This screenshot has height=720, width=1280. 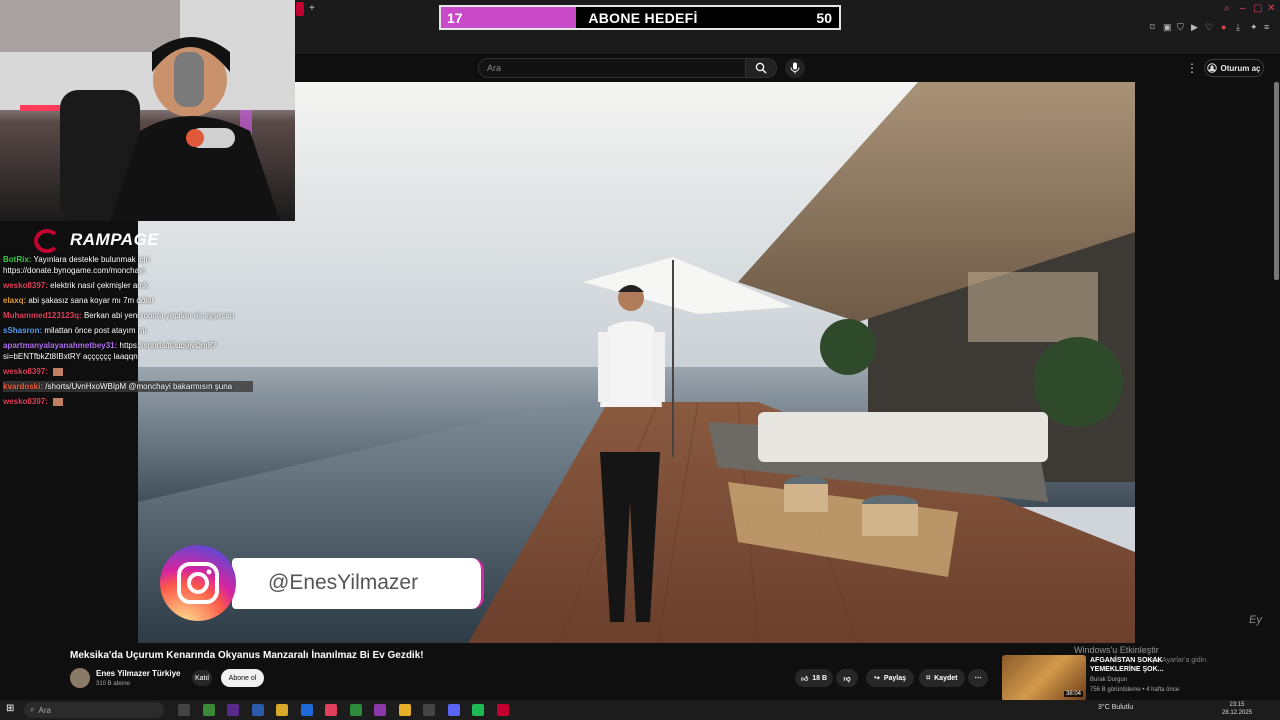 What do you see at coordinates (1116, 650) in the screenshot?
I see `windows-activation-title: Windows'u Etkinleştir` at bounding box center [1116, 650].